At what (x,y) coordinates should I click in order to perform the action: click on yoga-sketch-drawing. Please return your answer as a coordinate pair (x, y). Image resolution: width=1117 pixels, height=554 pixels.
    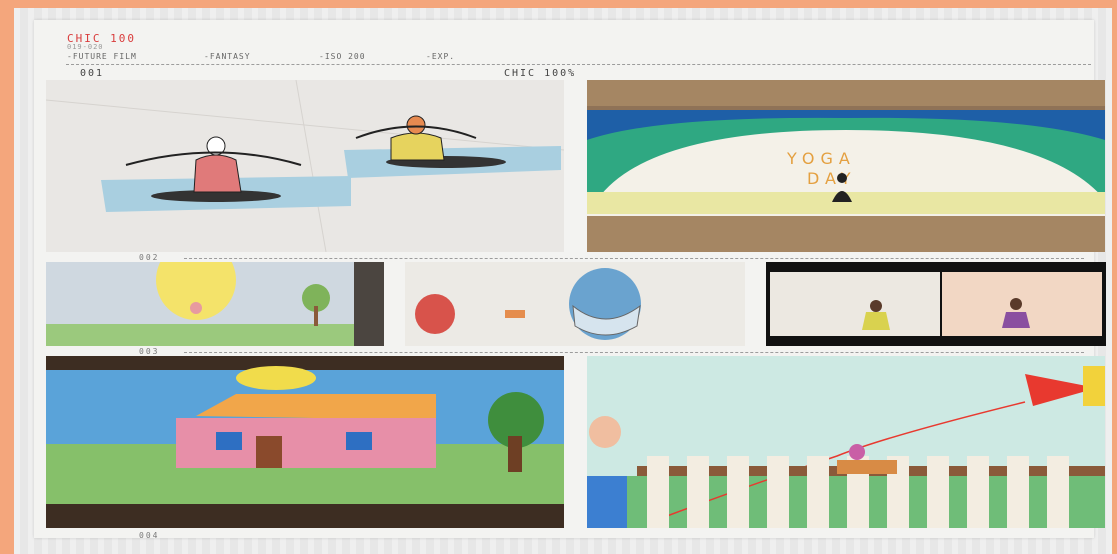
    Looking at the image, I should click on (305, 166).